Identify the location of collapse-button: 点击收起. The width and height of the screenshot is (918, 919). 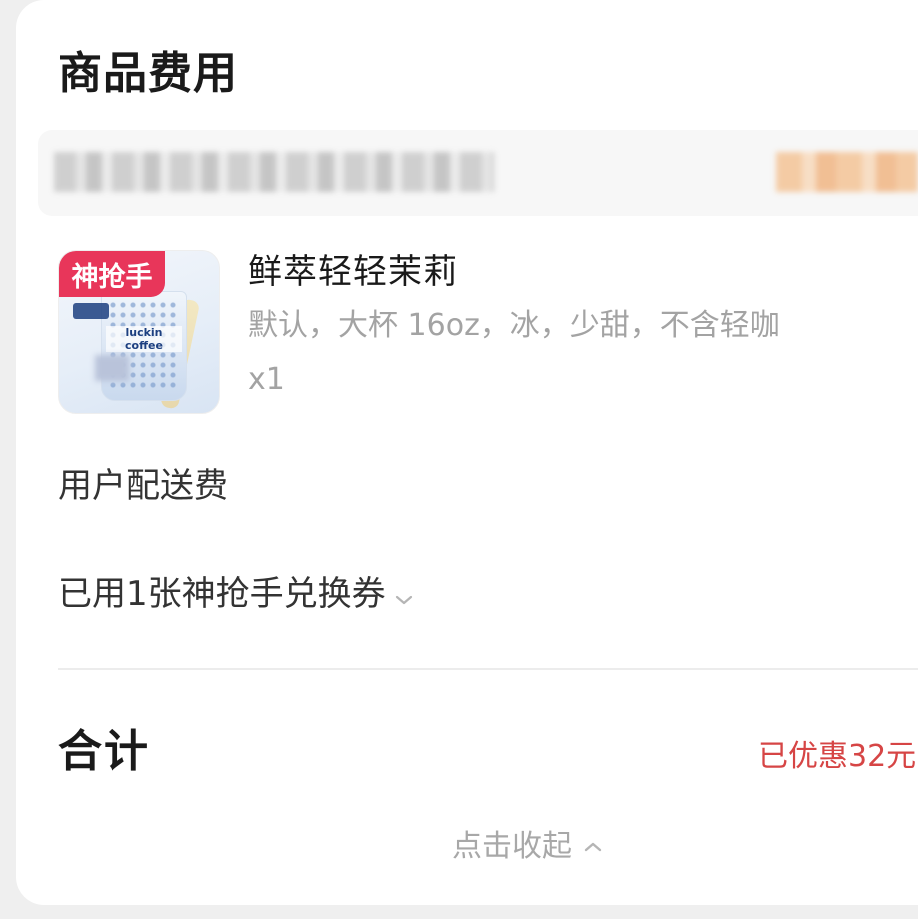
(528, 847).